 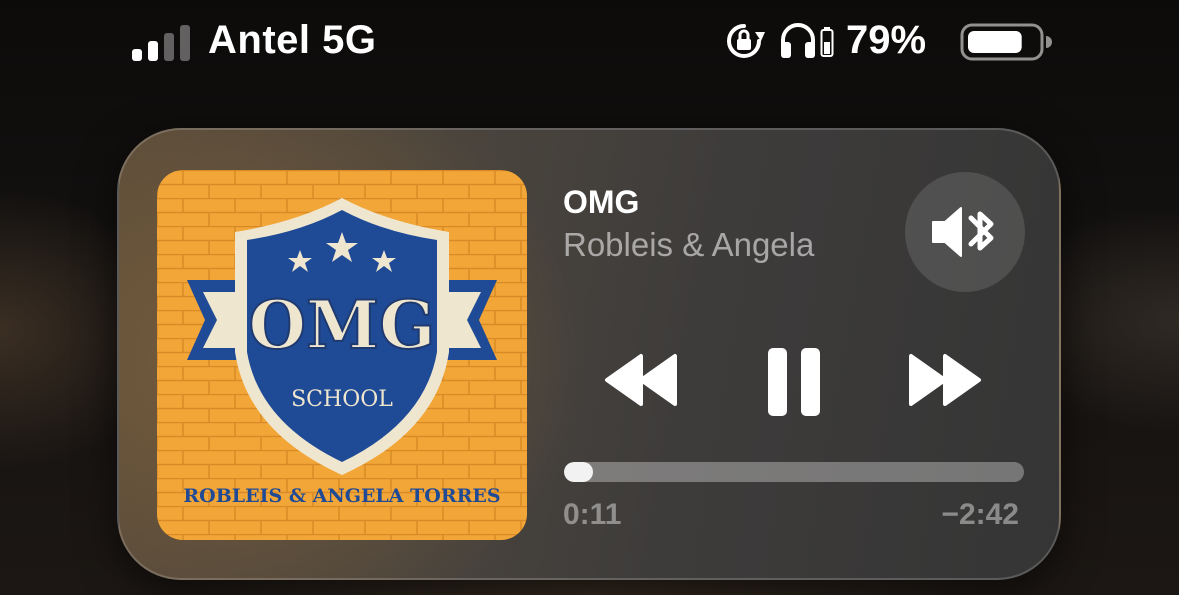 What do you see at coordinates (589, 42) in the screenshot?
I see `status-bar: Antel 5G 79%` at bounding box center [589, 42].